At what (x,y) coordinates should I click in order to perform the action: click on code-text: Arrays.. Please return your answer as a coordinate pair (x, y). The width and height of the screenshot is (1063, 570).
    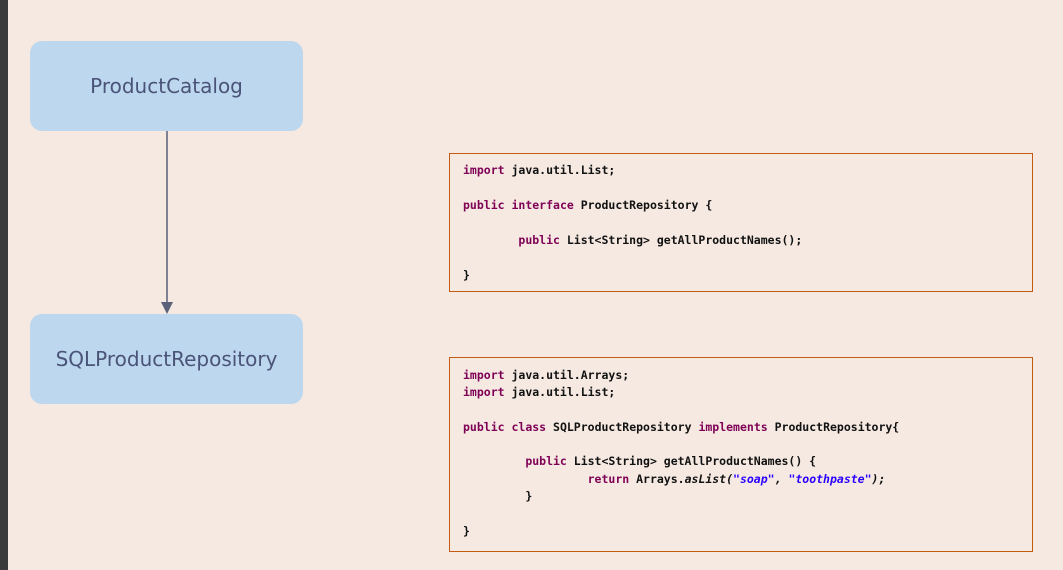
    Looking at the image, I should click on (657, 478).